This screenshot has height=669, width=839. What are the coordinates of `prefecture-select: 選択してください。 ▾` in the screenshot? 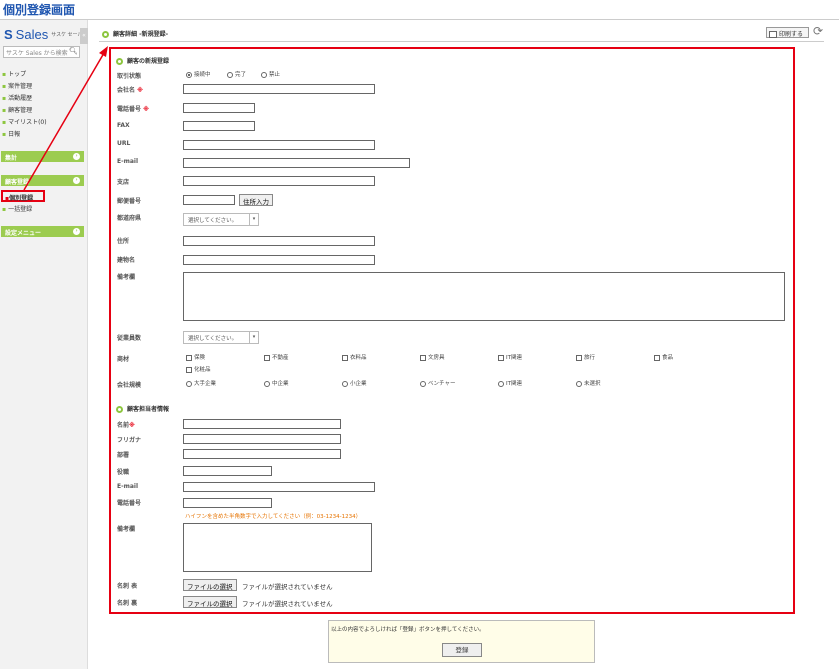 It's located at (221, 219).